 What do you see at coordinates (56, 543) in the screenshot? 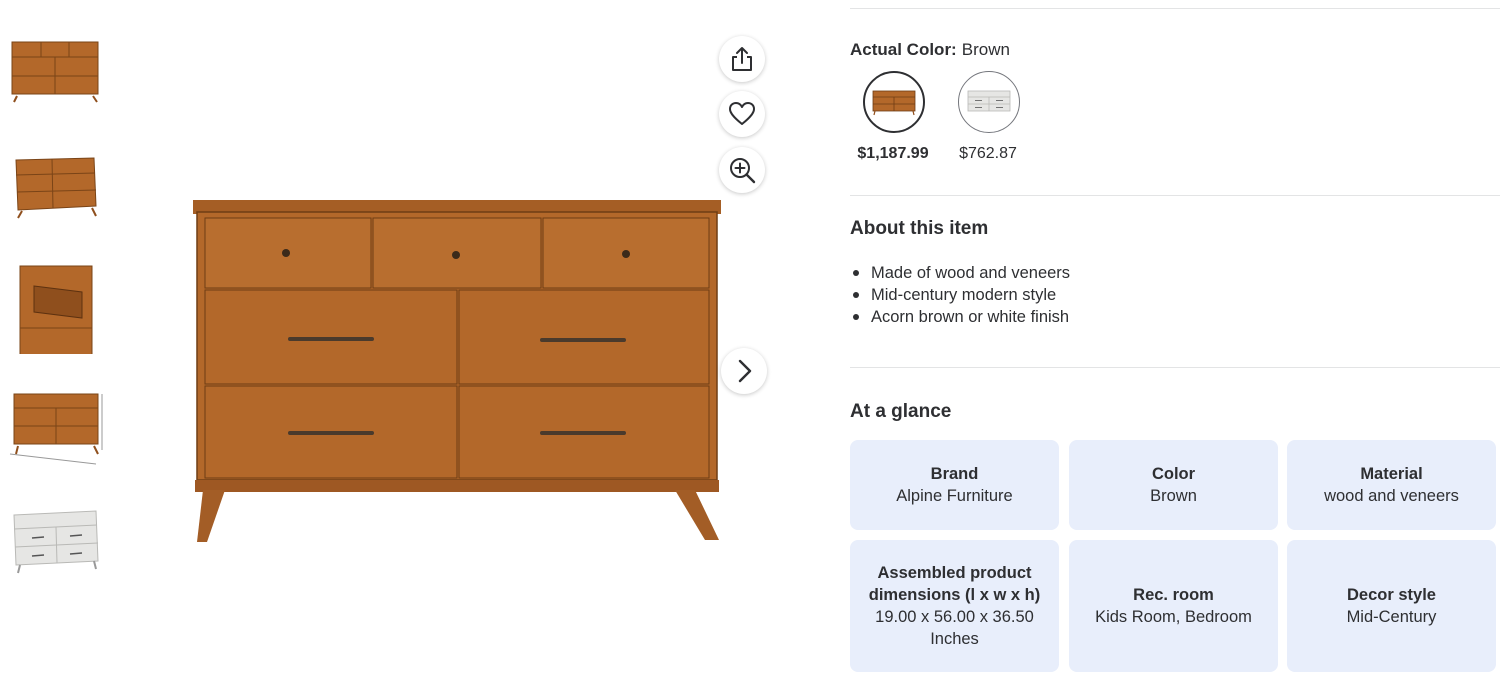
I see `thumbnail-white-finish-view` at bounding box center [56, 543].